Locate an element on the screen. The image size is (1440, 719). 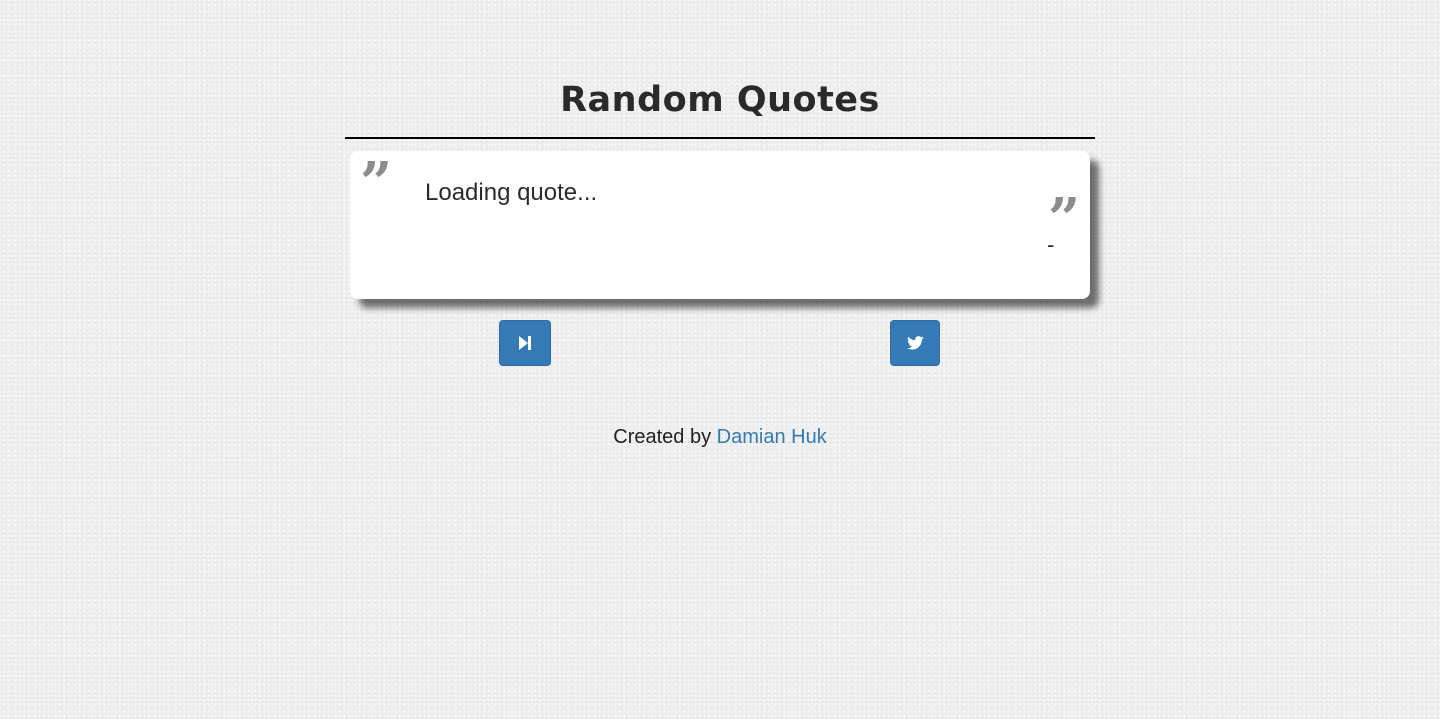
quote-card: ” Loading quote... ” - is located at coordinates (720, 225).